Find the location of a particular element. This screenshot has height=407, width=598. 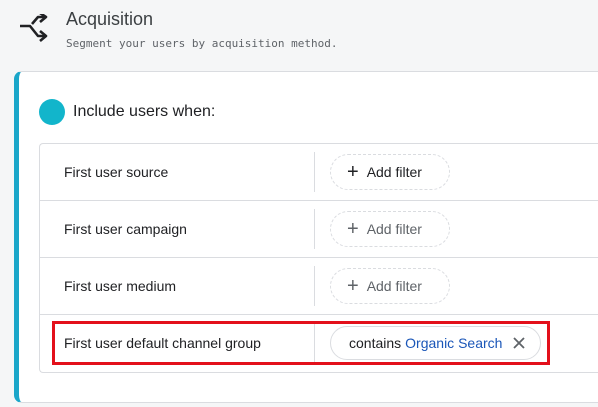

filter-value: Organic Search is located at coordinates (454, 343).